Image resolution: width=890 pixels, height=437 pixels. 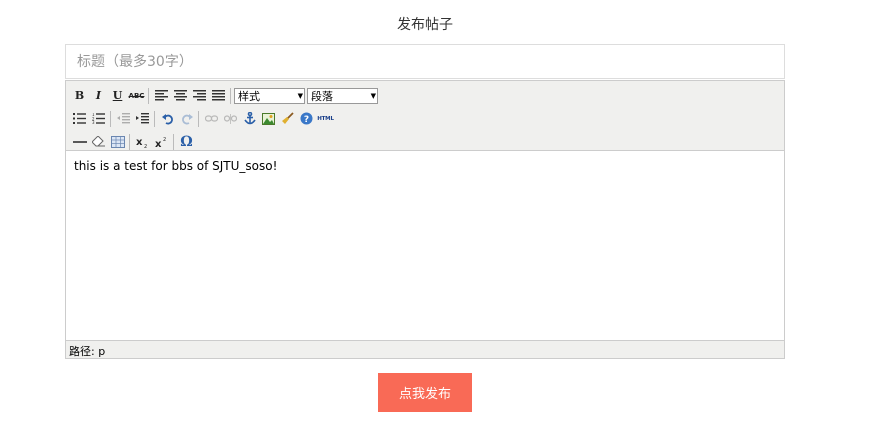 I want to click on remove-format-button, so click(x=98, y=141).